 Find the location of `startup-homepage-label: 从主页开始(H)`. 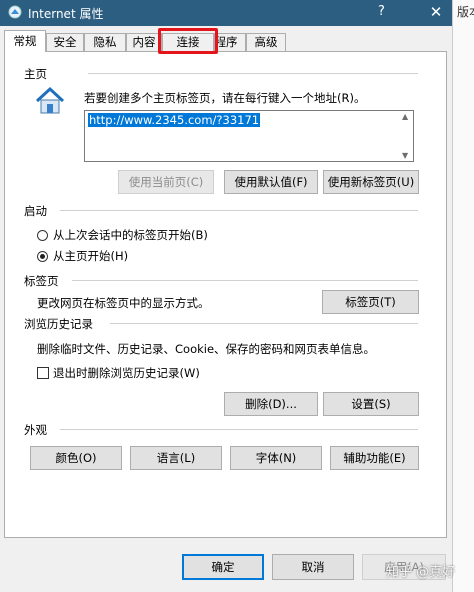

startup-homepage-label: 从主页开始(H) is located at coordinates (90, 256).